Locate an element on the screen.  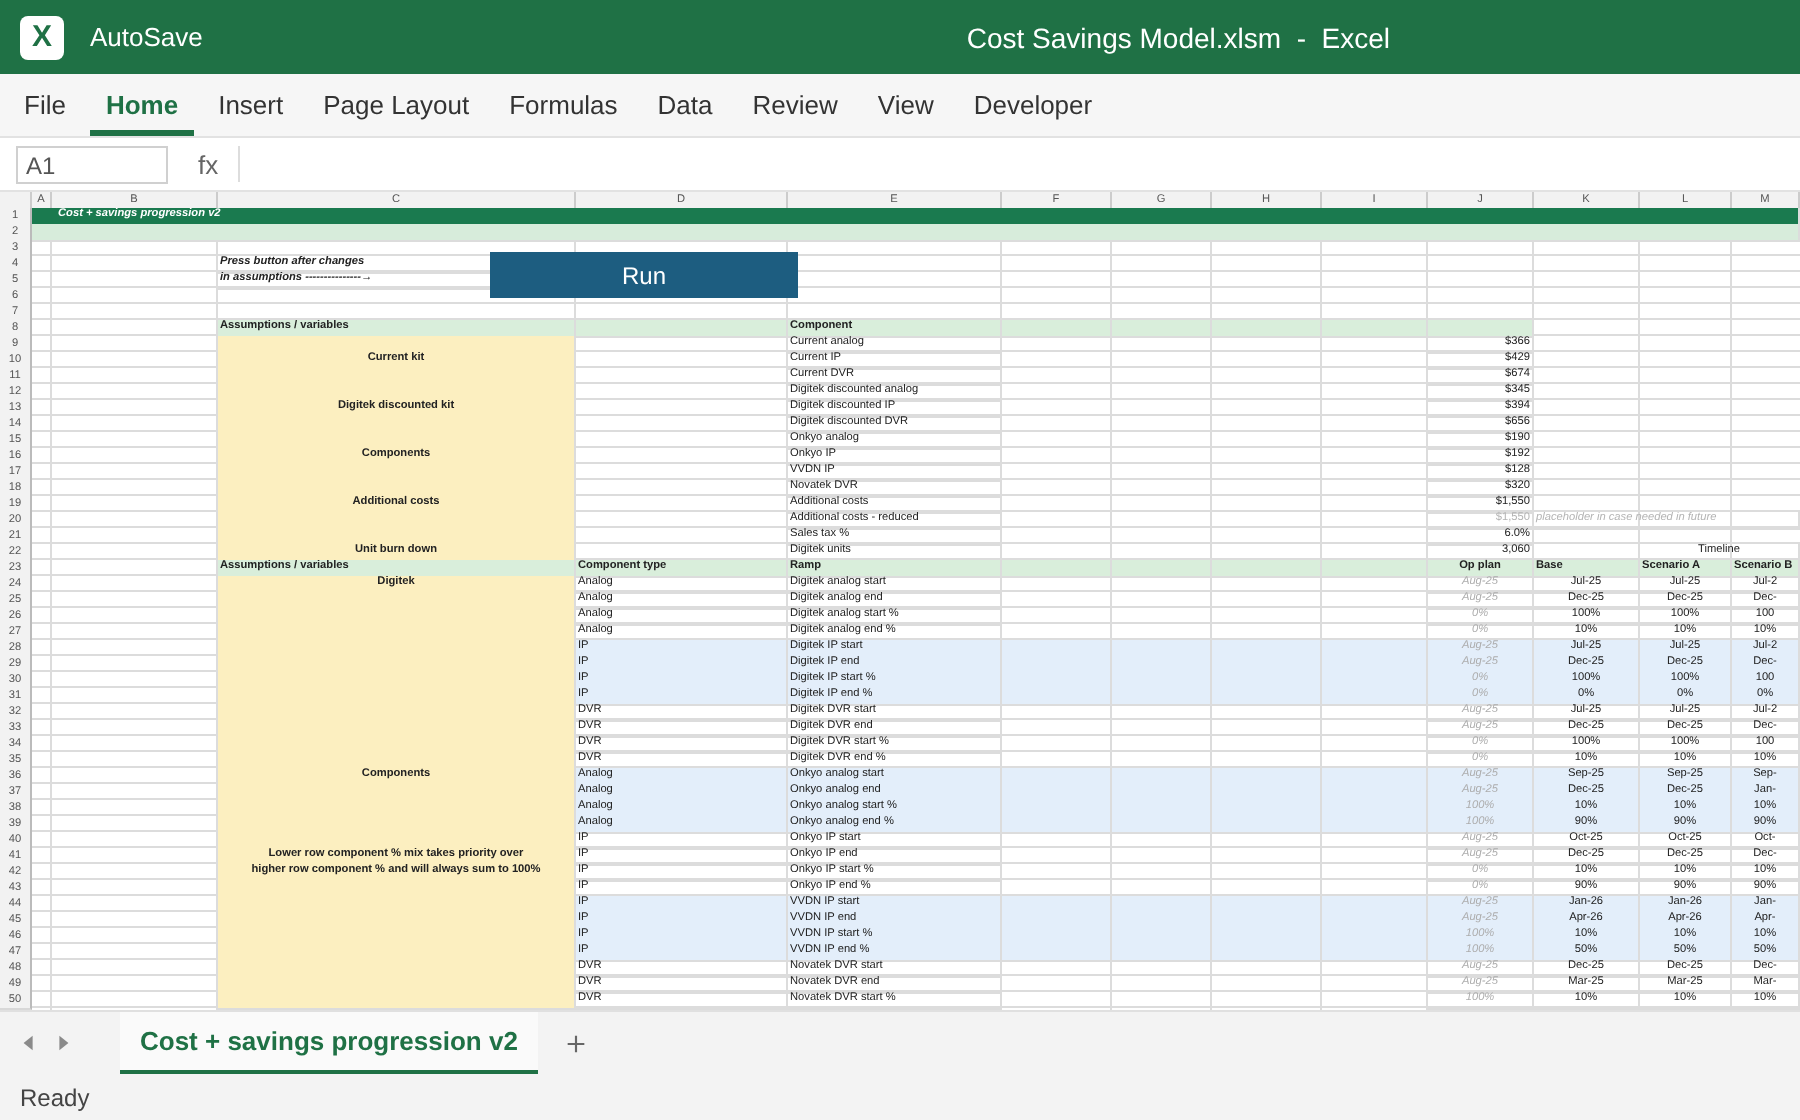
ribbon-tab: Formulas is located at coordinates (563, 105).